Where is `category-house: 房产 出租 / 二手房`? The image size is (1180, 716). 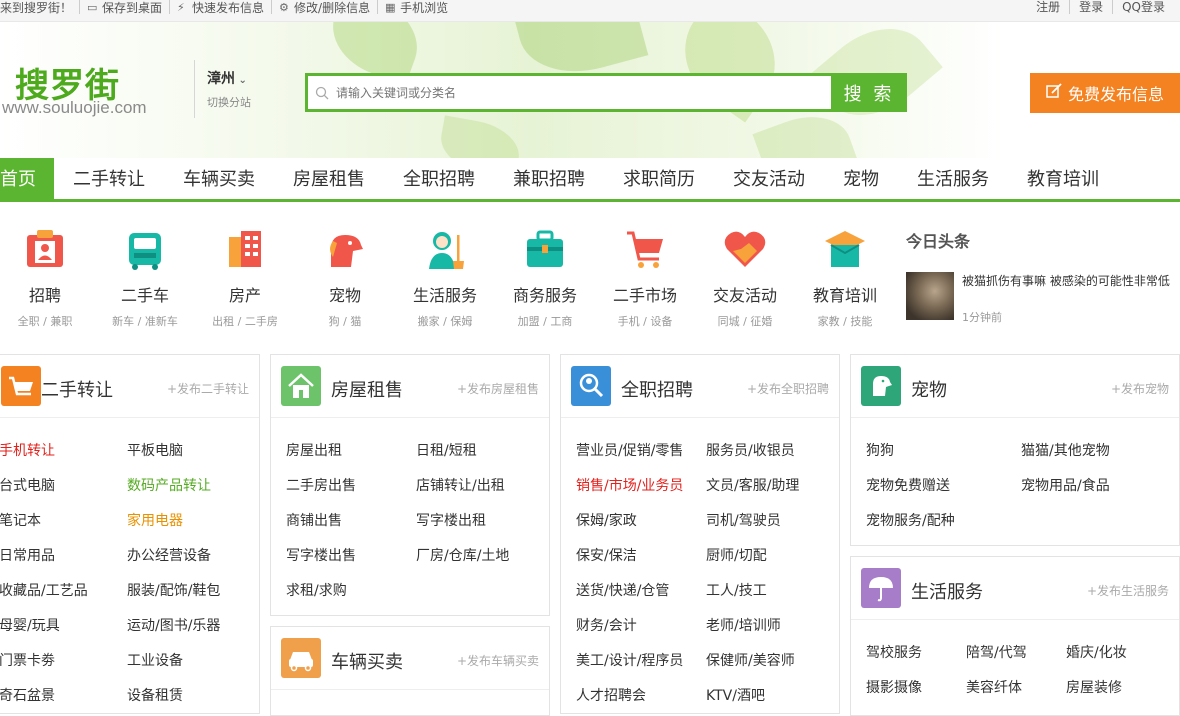 category-house: 房产 出租 / 二手房 is located at coordinates (245, 278).